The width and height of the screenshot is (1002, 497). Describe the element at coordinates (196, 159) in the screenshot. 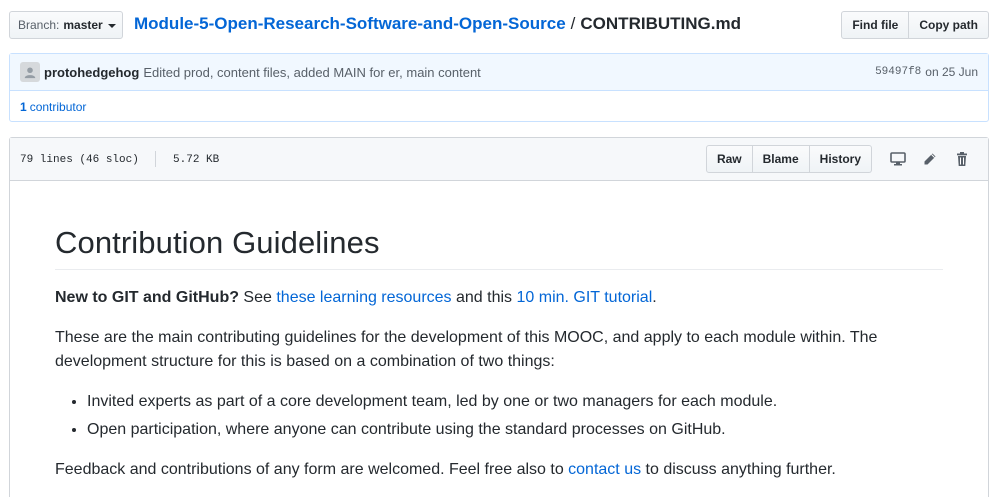

I see `file-size: 5.72 KB` at that location.